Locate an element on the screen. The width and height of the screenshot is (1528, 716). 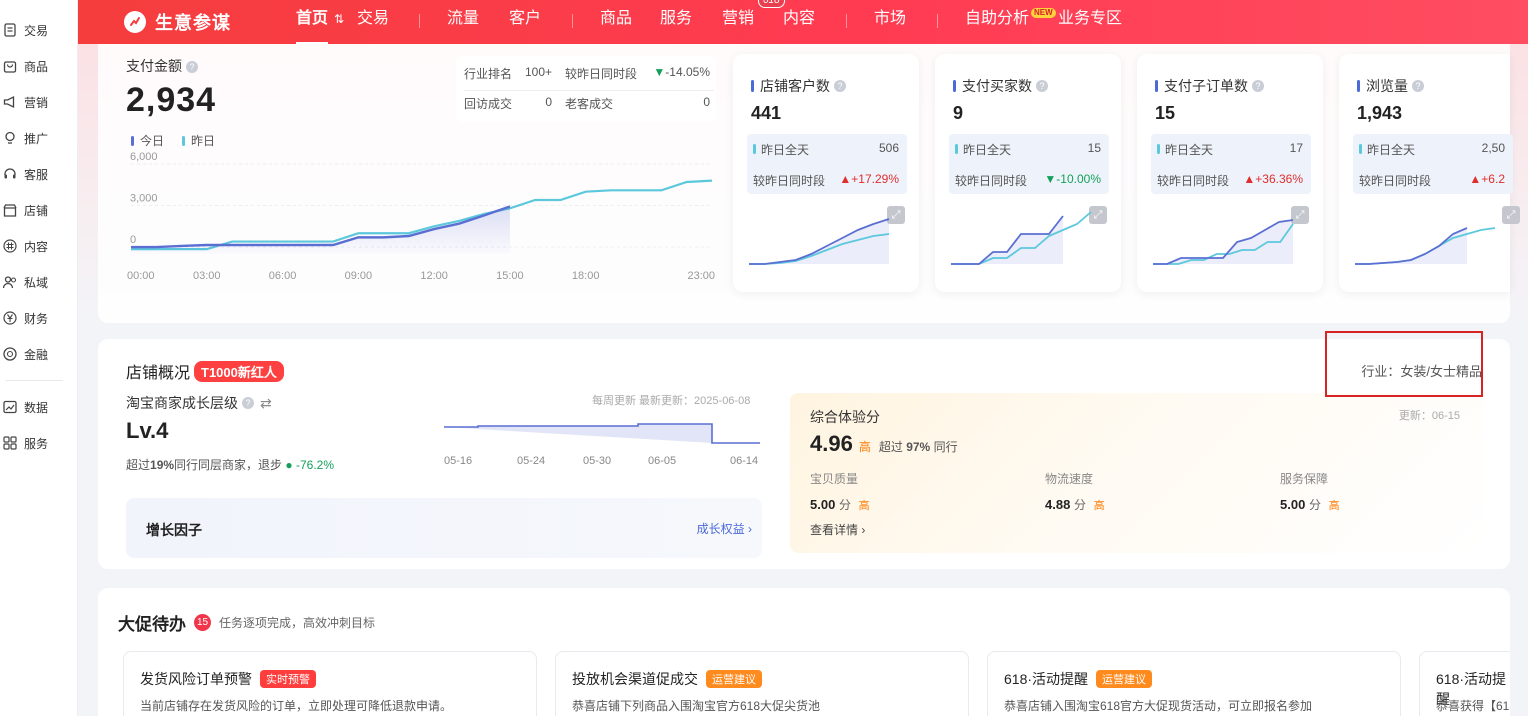
x-tick: 06-14 is located at coordinates (744, 461).